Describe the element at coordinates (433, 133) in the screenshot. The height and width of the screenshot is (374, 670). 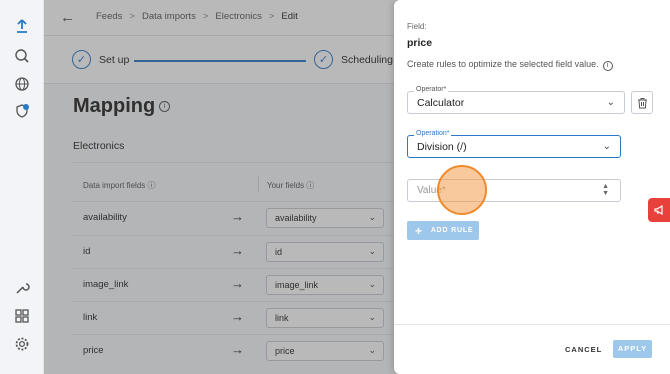
I see `operation-label: Operation*` at that location.